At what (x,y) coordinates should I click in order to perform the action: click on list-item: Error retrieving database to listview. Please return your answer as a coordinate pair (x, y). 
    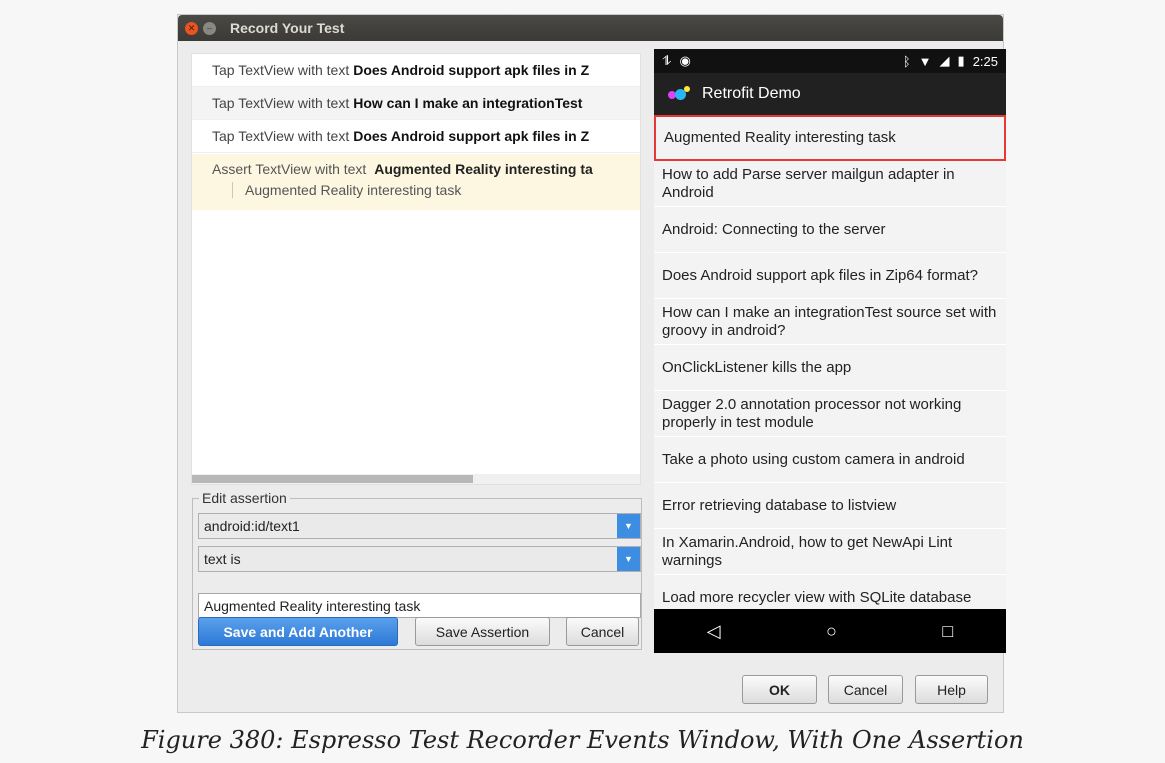
    Looking at the image, I should click on (830, 506).